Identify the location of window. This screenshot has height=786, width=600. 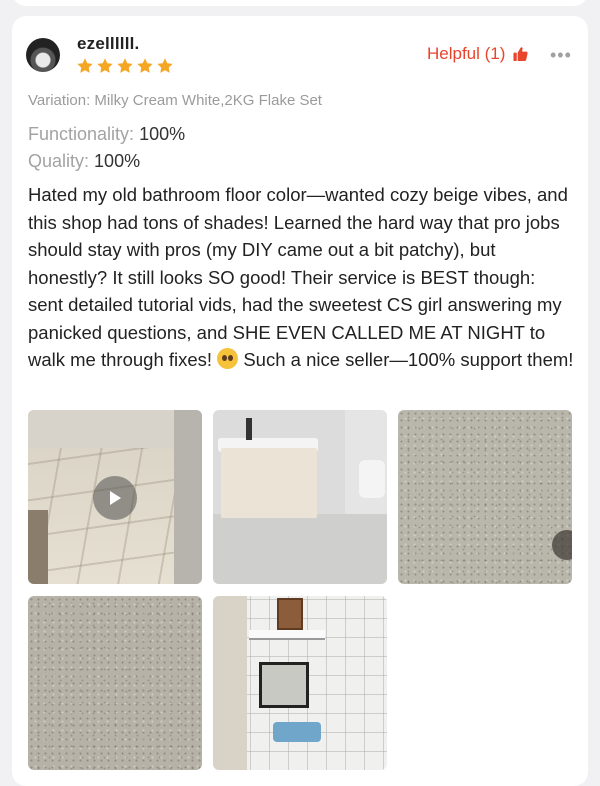
(290, 614).